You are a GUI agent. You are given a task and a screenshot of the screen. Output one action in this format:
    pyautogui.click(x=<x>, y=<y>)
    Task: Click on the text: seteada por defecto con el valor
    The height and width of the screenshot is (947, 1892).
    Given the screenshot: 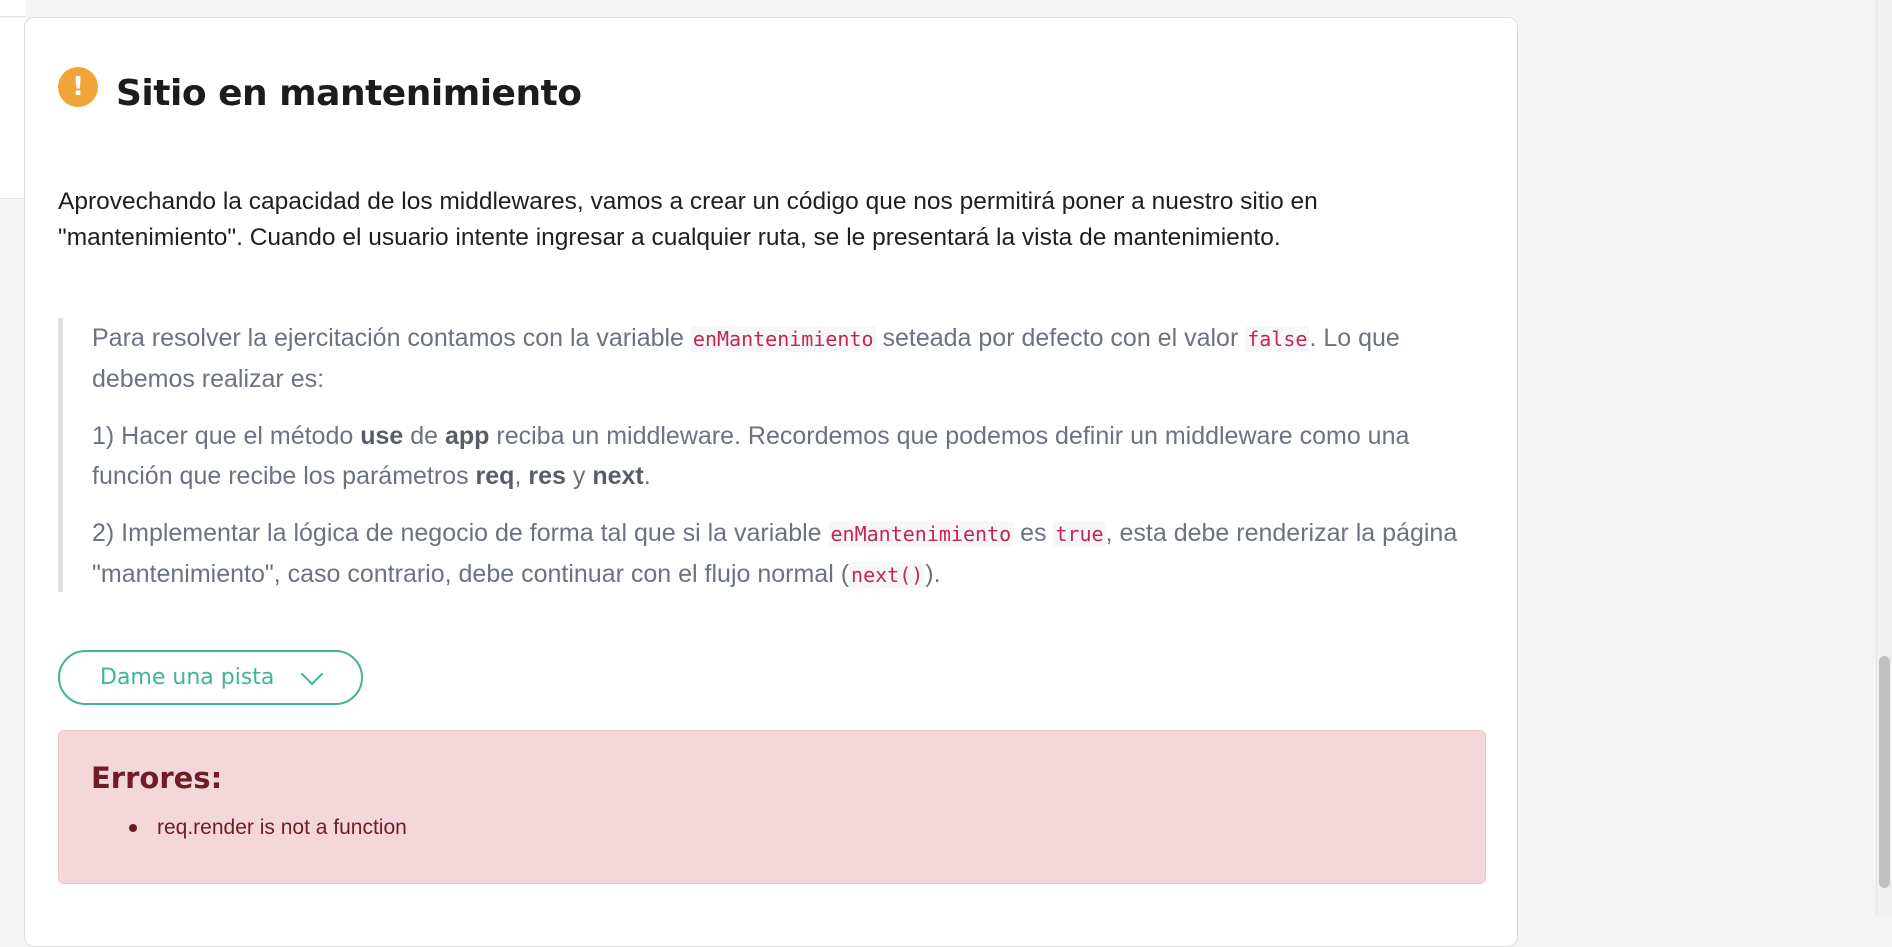 What is the action you would take?
    pyautogui.click(x=1060, y=338)
    